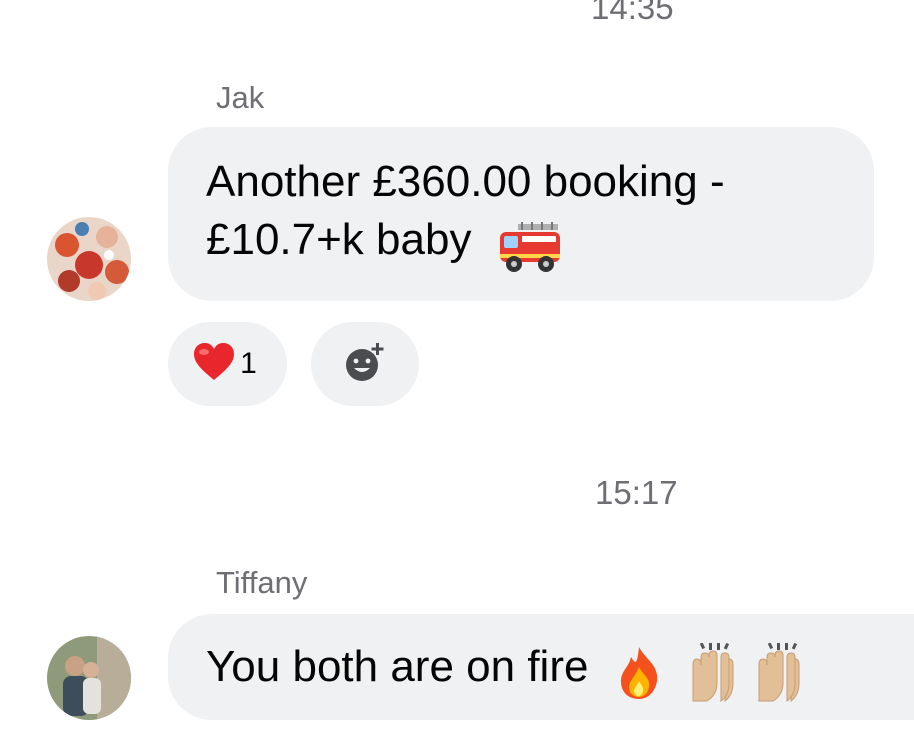 Image resolution: width=914 pixels, height=756 pixels. What do you see at coordinates (397, 666) in the screenshot?
I see `message-text: You both are on fire` at bounding box center [397, 666].